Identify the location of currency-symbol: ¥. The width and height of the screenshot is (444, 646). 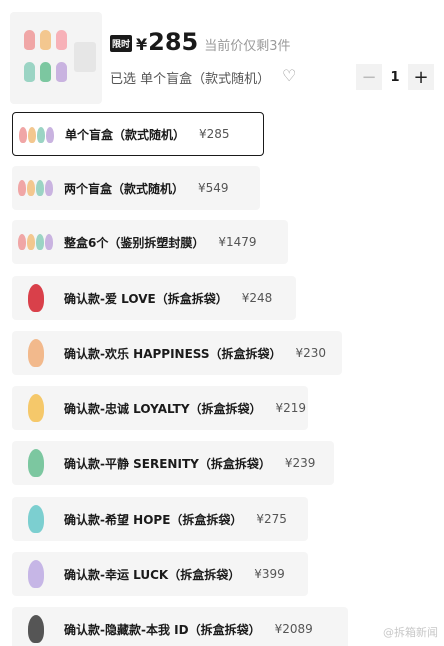
(142, 44).